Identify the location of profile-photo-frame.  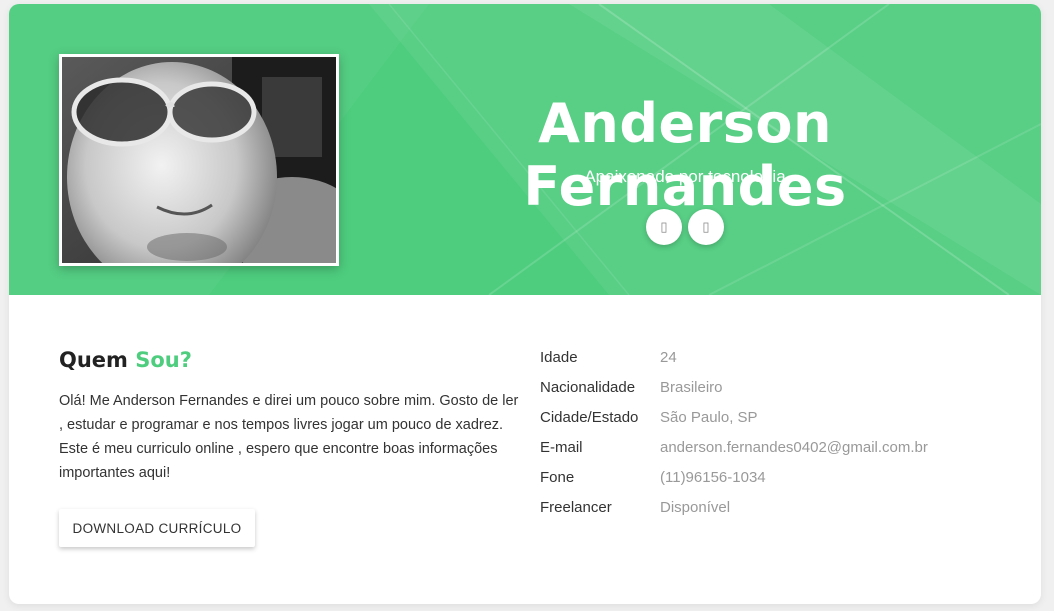
(199, 160).